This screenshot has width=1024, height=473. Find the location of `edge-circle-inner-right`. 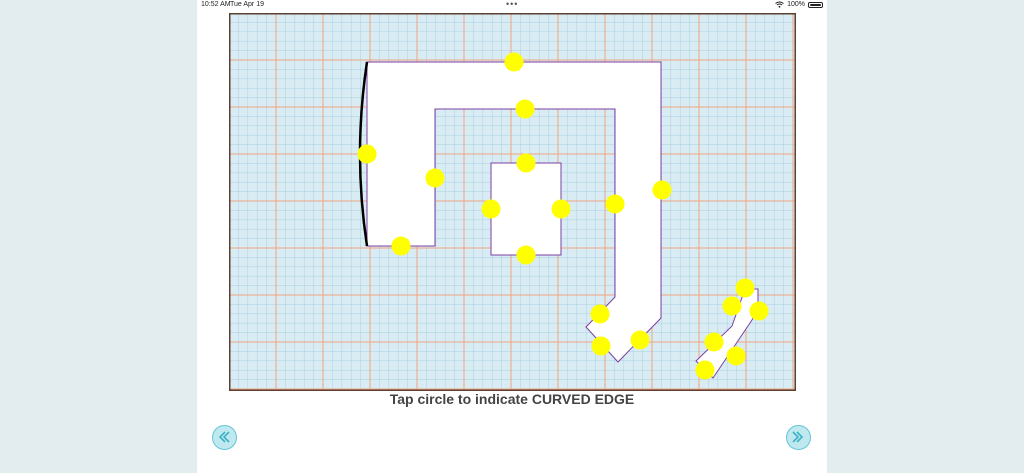

edge-circle-inner-right is located at coordinates (615, 204).